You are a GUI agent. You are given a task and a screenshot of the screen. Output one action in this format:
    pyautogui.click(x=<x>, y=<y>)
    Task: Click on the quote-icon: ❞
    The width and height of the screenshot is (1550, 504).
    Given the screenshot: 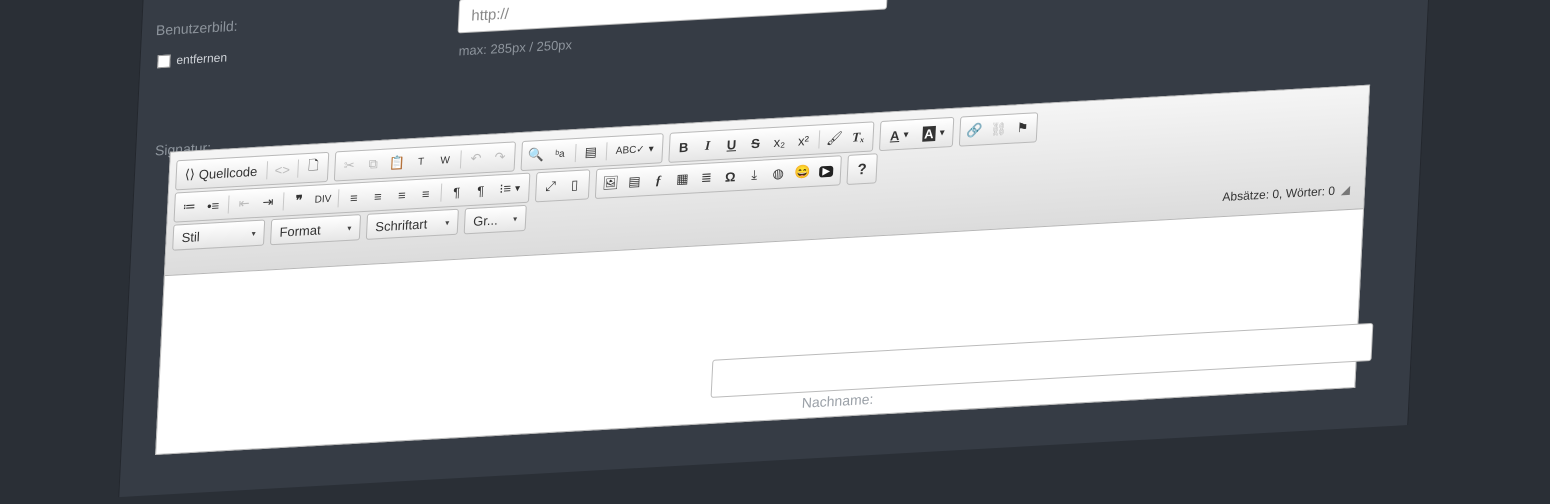 What is the action you would take?
    pyautogui.click(x=299, y=200)
    